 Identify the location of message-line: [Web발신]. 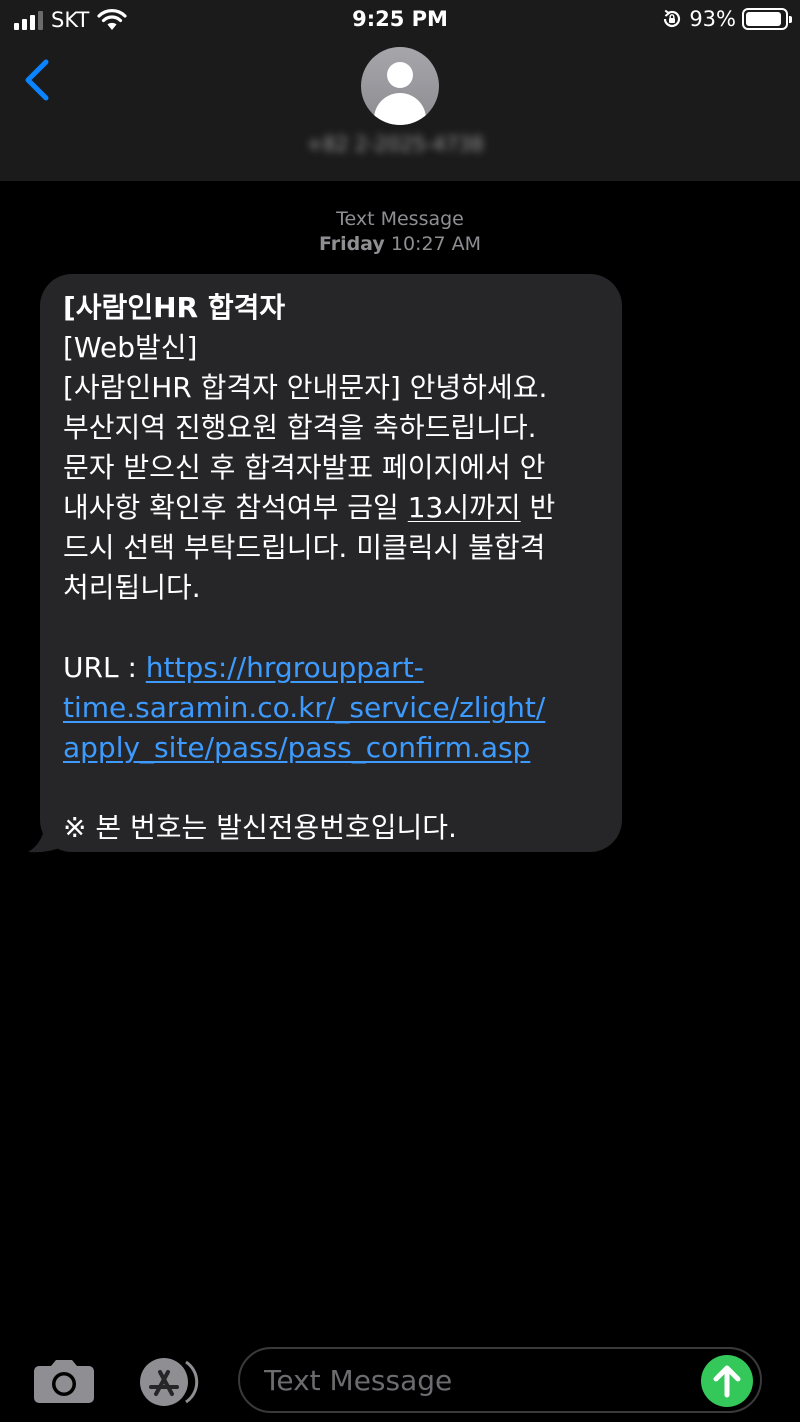
(130, 347).